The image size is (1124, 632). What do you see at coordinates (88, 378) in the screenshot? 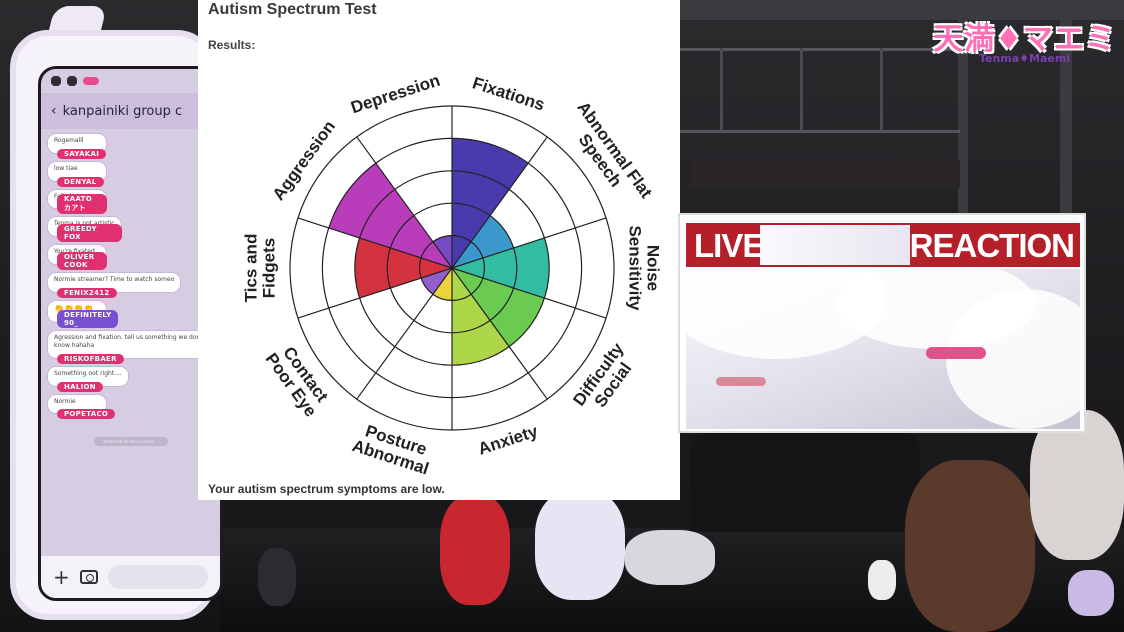
I see `chat-message: Something not right.... HALION` at bounding box center [88, 378].